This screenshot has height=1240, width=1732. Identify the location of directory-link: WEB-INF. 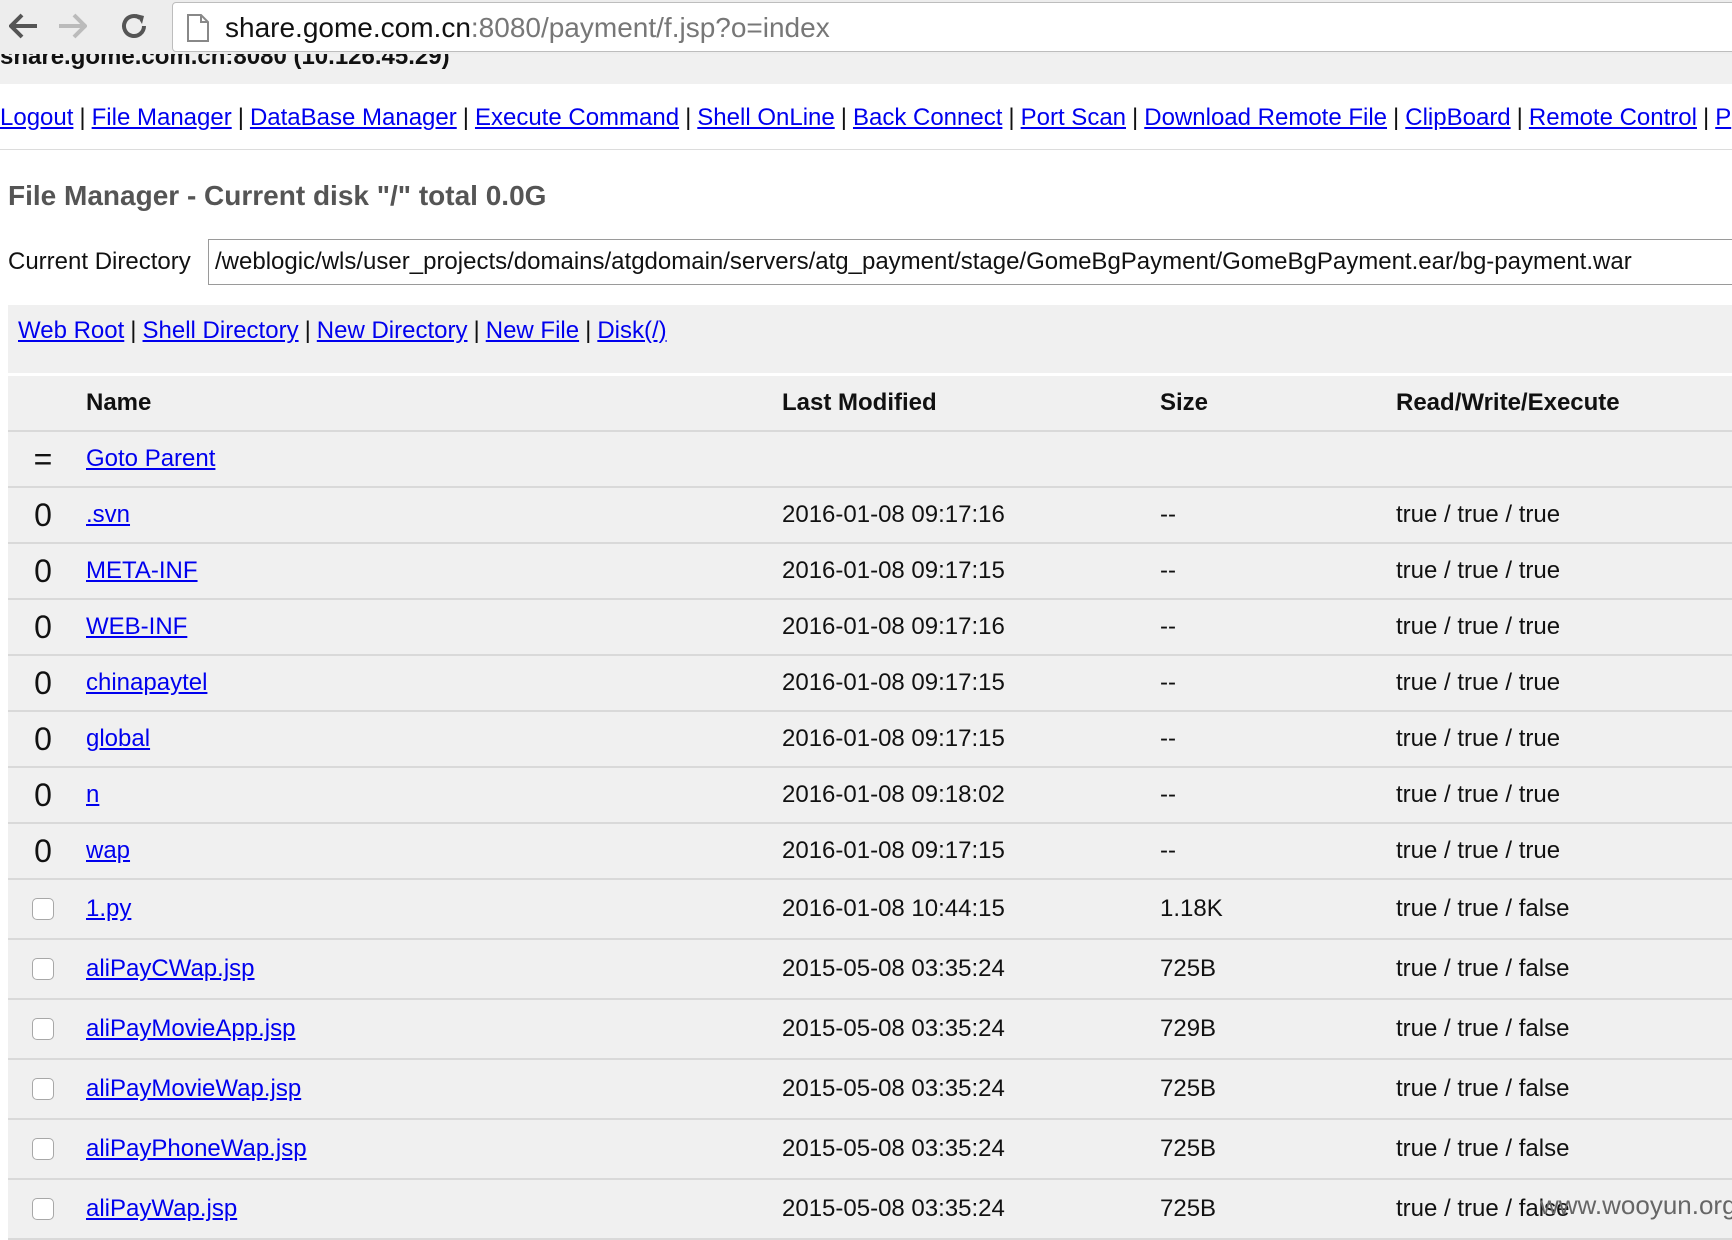
(136, 627).